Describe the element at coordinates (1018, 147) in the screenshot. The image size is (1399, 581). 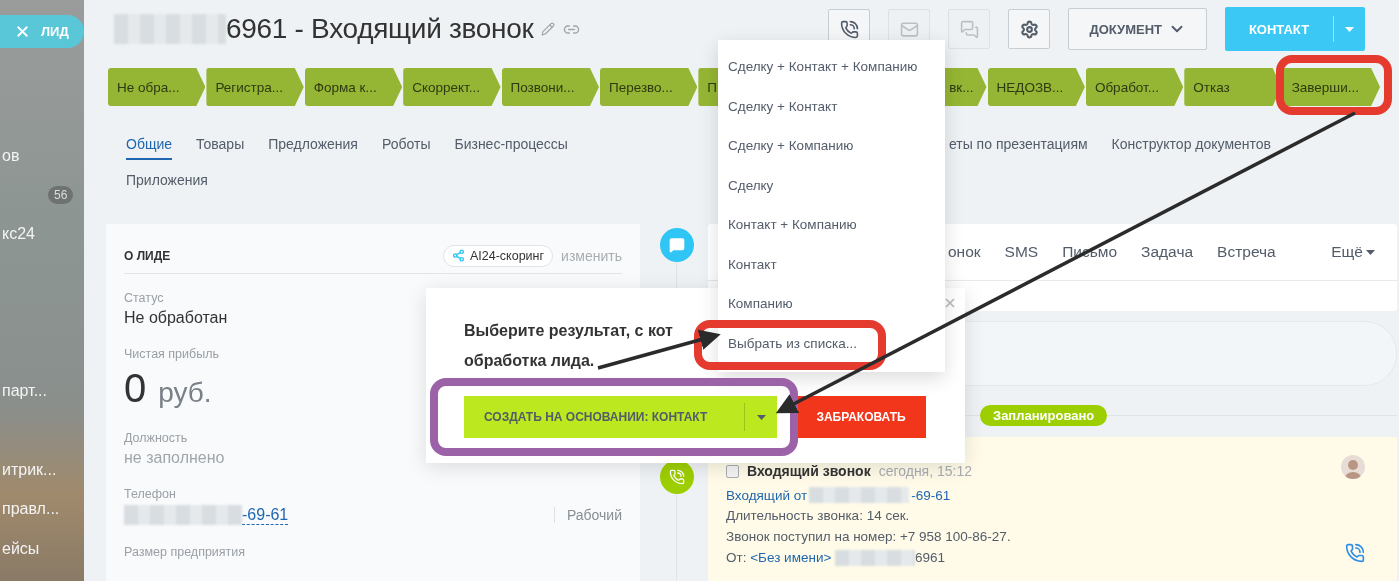
I see `tab: еты по презентациям` at that location.